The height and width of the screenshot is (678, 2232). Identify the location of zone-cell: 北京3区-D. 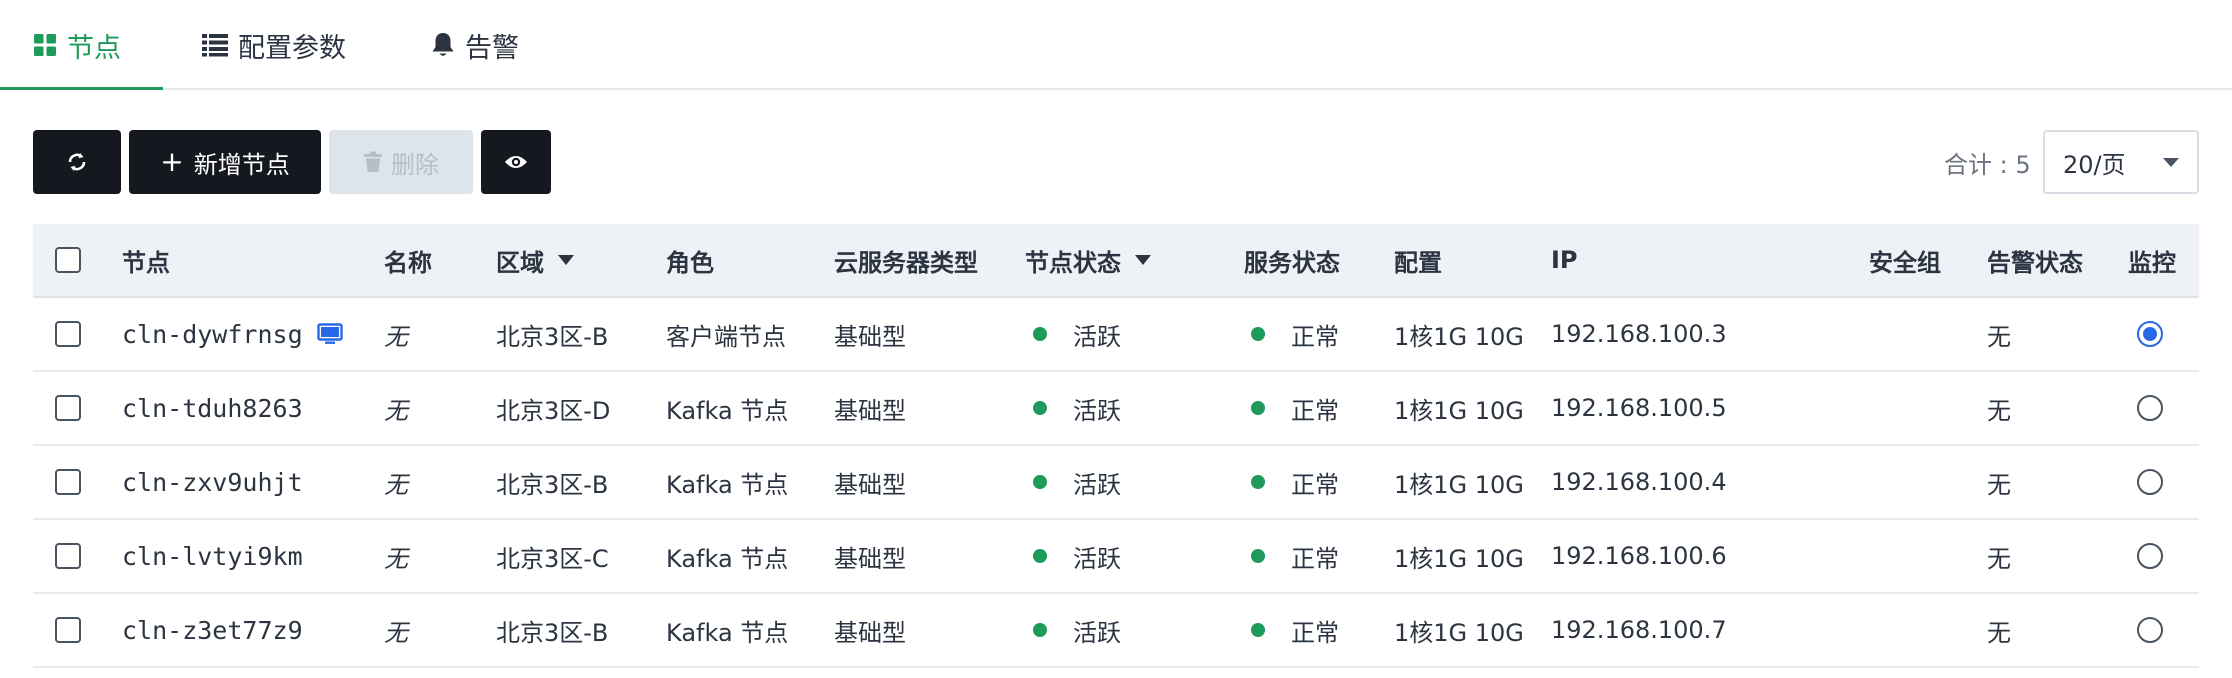
(553, 410).